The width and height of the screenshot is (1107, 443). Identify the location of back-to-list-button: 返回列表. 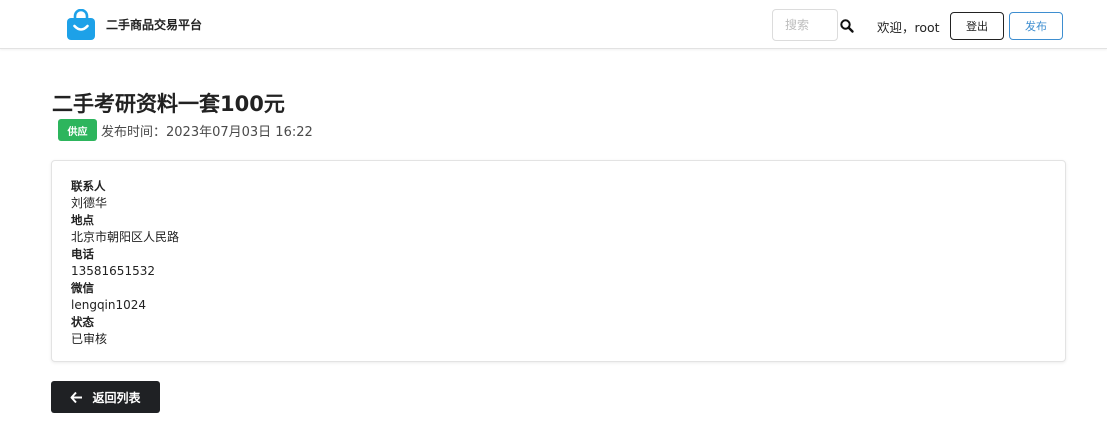
(105, 397).